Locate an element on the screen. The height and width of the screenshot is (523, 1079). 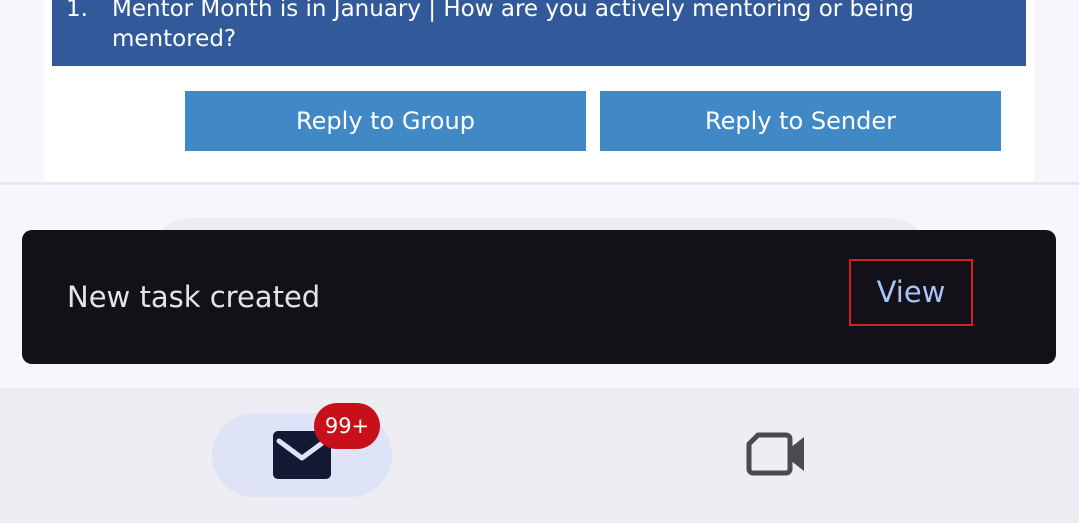
unread-badge: 99+ is located at coordinates (347, 426).